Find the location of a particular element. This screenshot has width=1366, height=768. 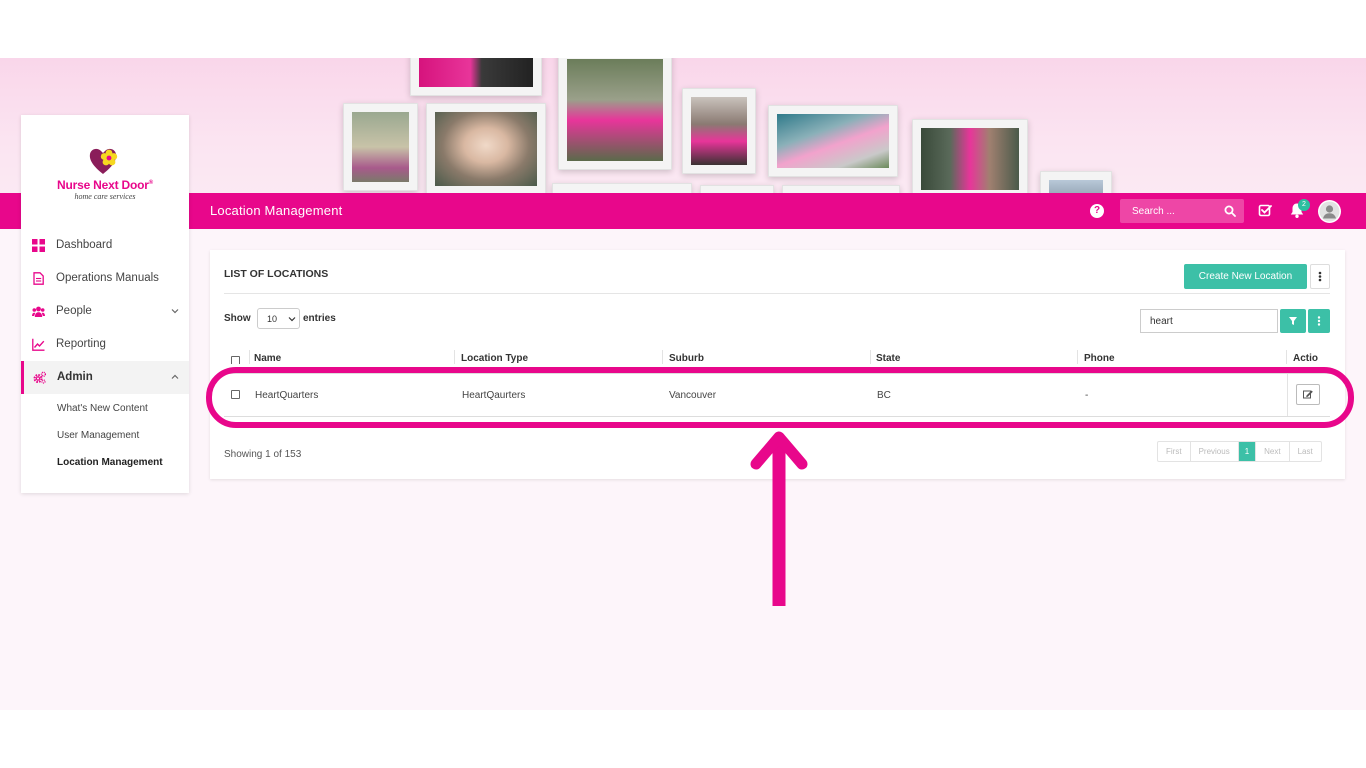

avatar is located at coordinates (1329, 211).